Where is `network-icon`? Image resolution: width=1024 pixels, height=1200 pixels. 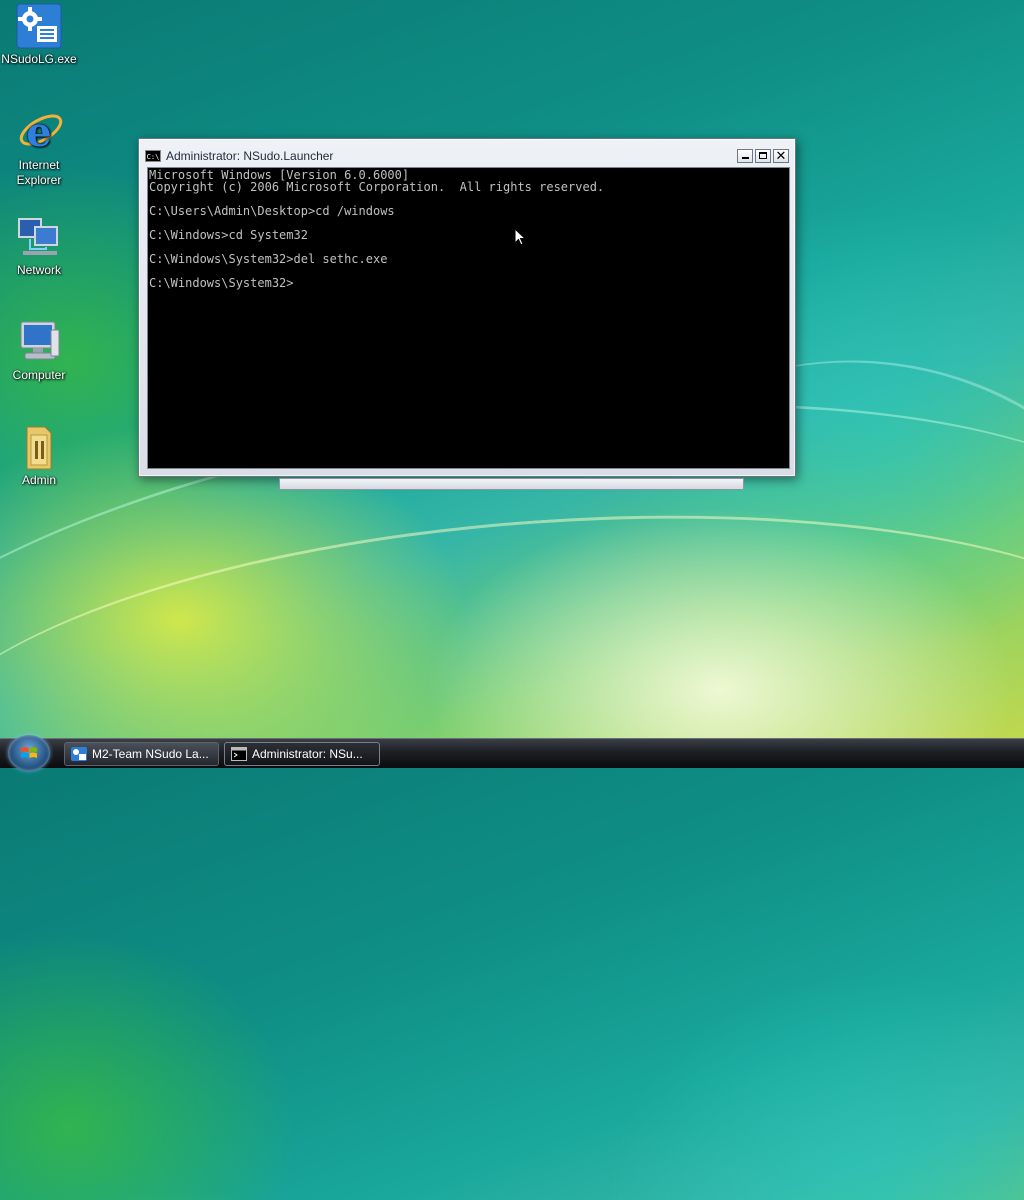
network-icon is located at coordinates (39, 237).